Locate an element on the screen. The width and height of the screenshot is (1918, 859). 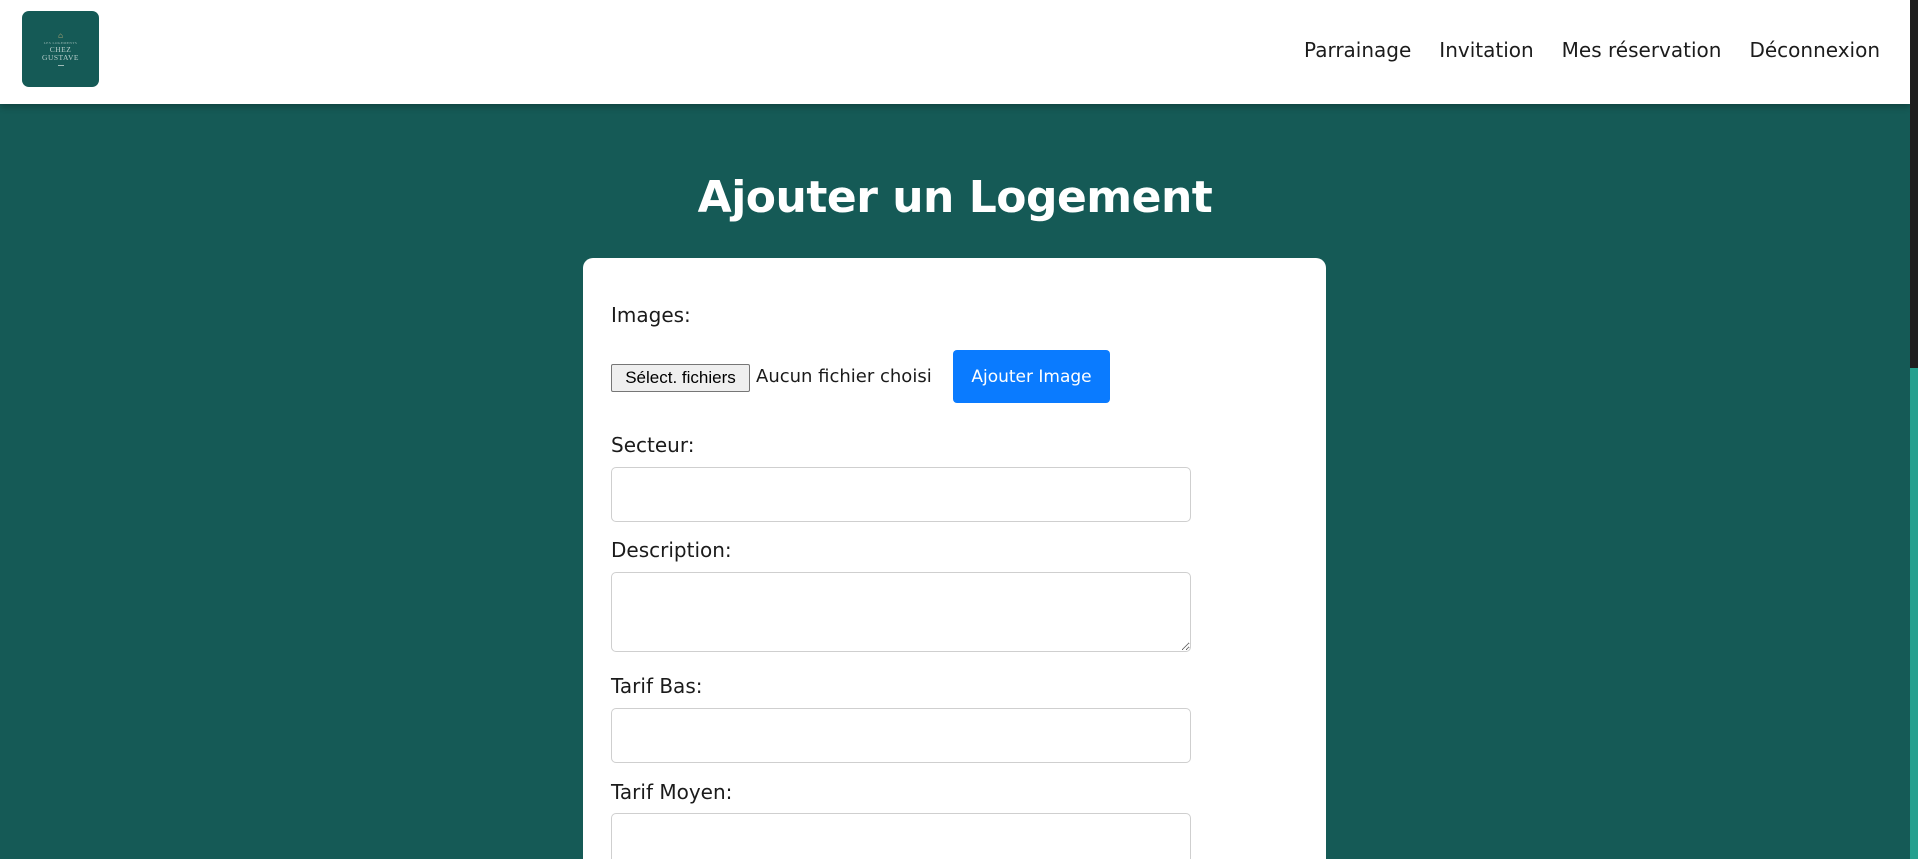
tarif-moyen-input is located at coordinates (901, 836).